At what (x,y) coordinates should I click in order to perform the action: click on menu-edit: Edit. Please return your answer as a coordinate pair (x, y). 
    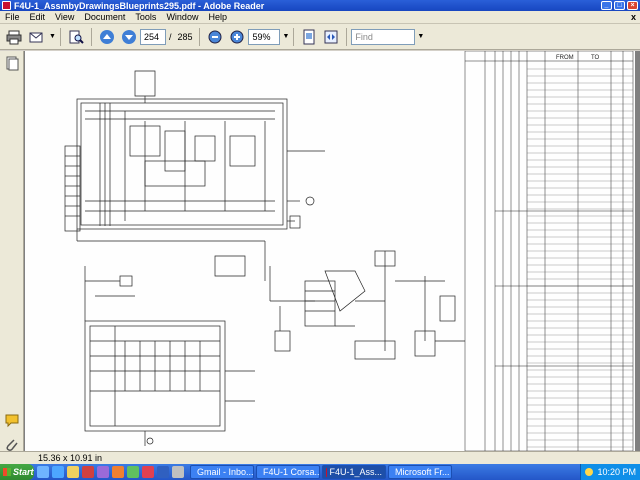
    Looking at the image, I should click on (38, 17).